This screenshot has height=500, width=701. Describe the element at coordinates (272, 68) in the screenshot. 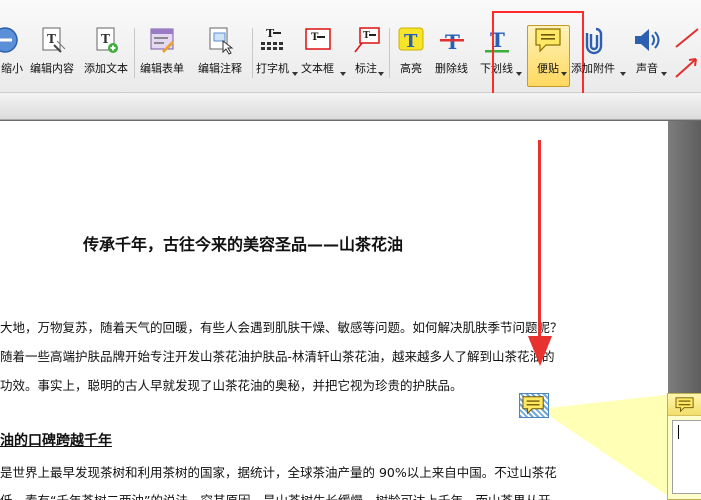

I see `typewriter-label: 打字机` at that location.